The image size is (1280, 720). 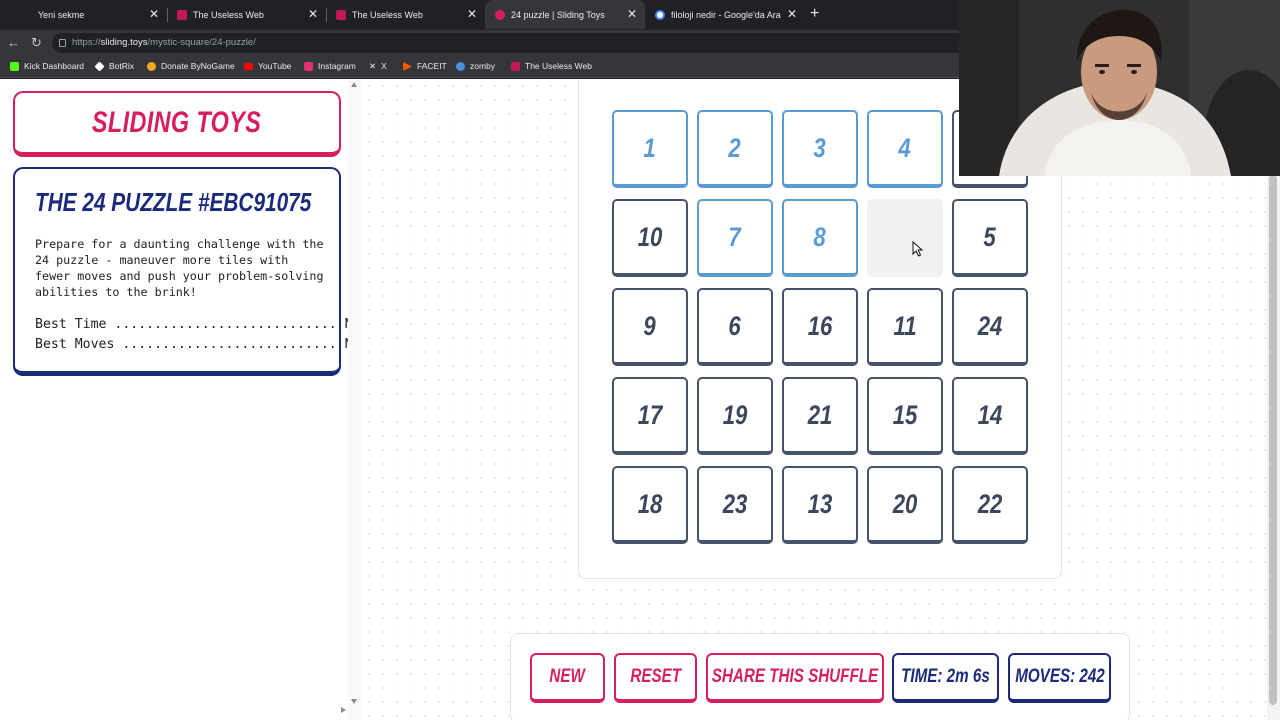 What do you see at coordinates (337, 66) in the screenshot?
I see `bookmark-label: Instagram` at bounding box center [337, 66].